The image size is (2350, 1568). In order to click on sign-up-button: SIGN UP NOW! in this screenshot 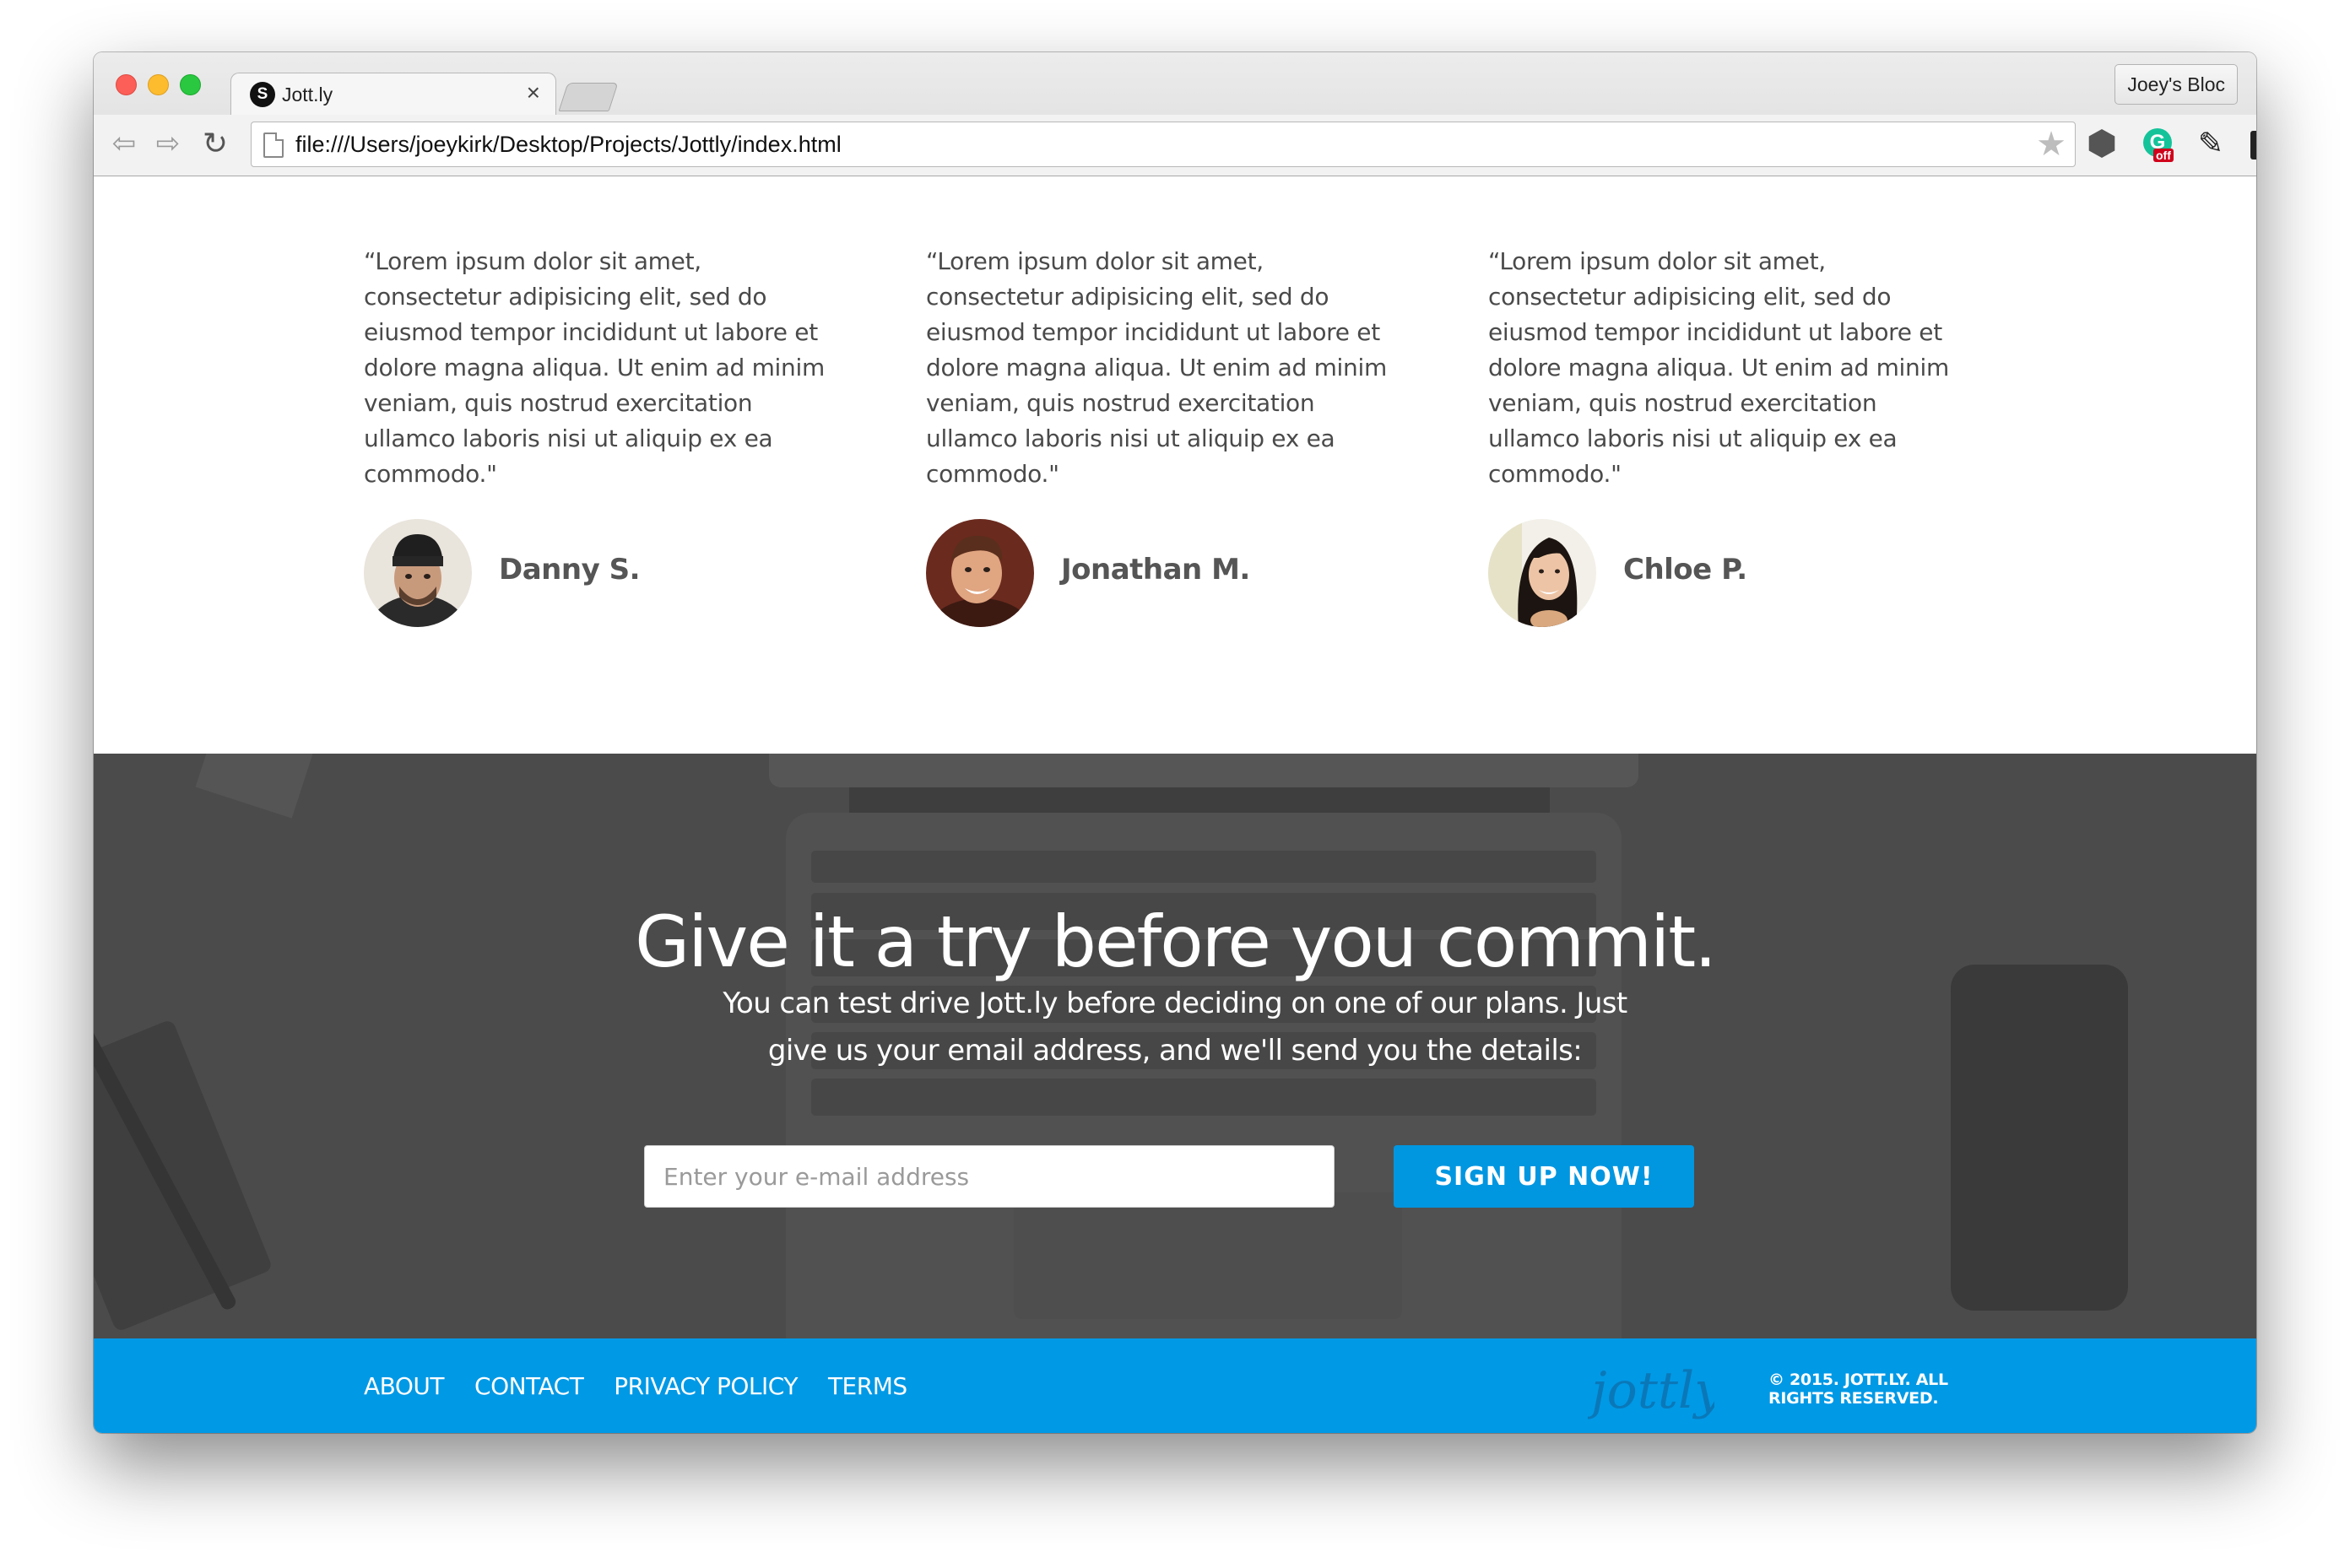, I will do `click(1544, 1176)`.